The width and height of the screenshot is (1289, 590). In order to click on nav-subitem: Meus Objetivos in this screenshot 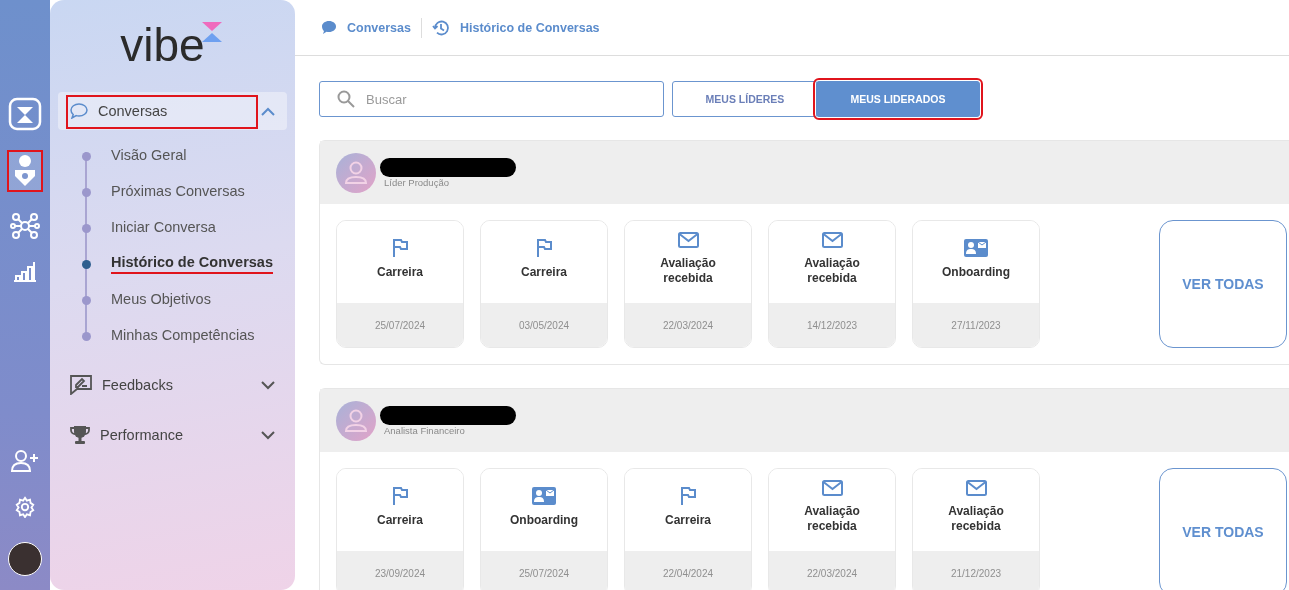, I will do `click(161, 300)`.